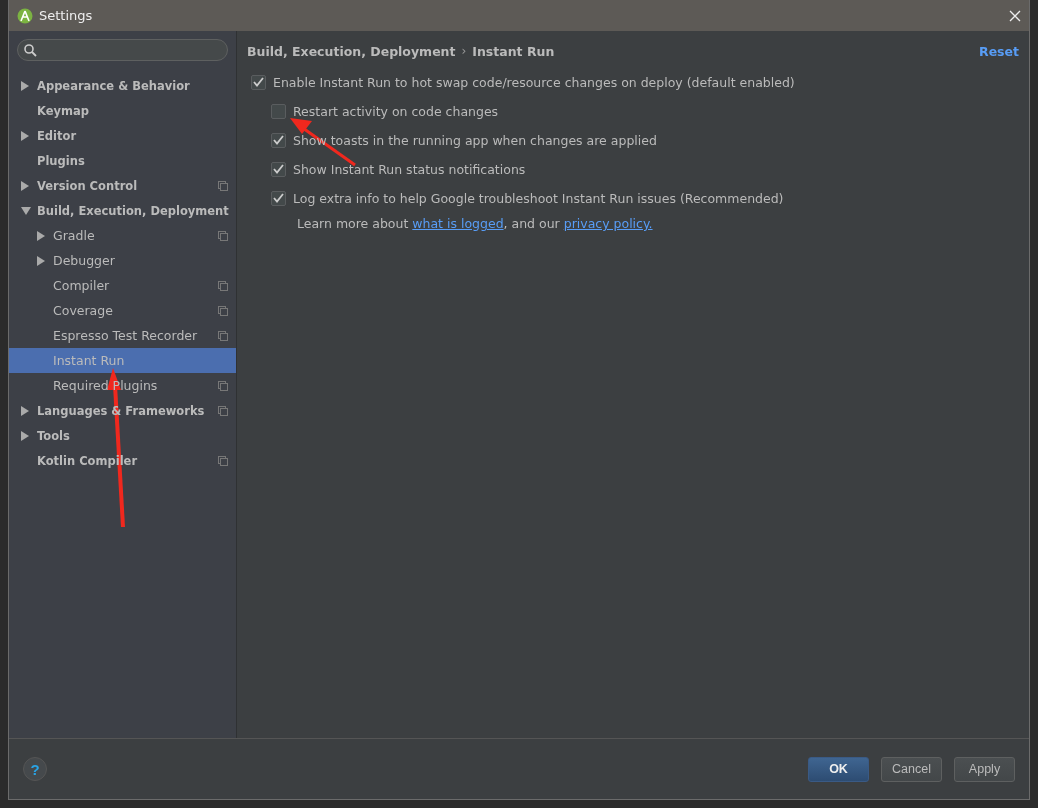  Describe the element at coordinates (87, 185) in the screenshot. I see `tree-item-label: Version Control` at that location.